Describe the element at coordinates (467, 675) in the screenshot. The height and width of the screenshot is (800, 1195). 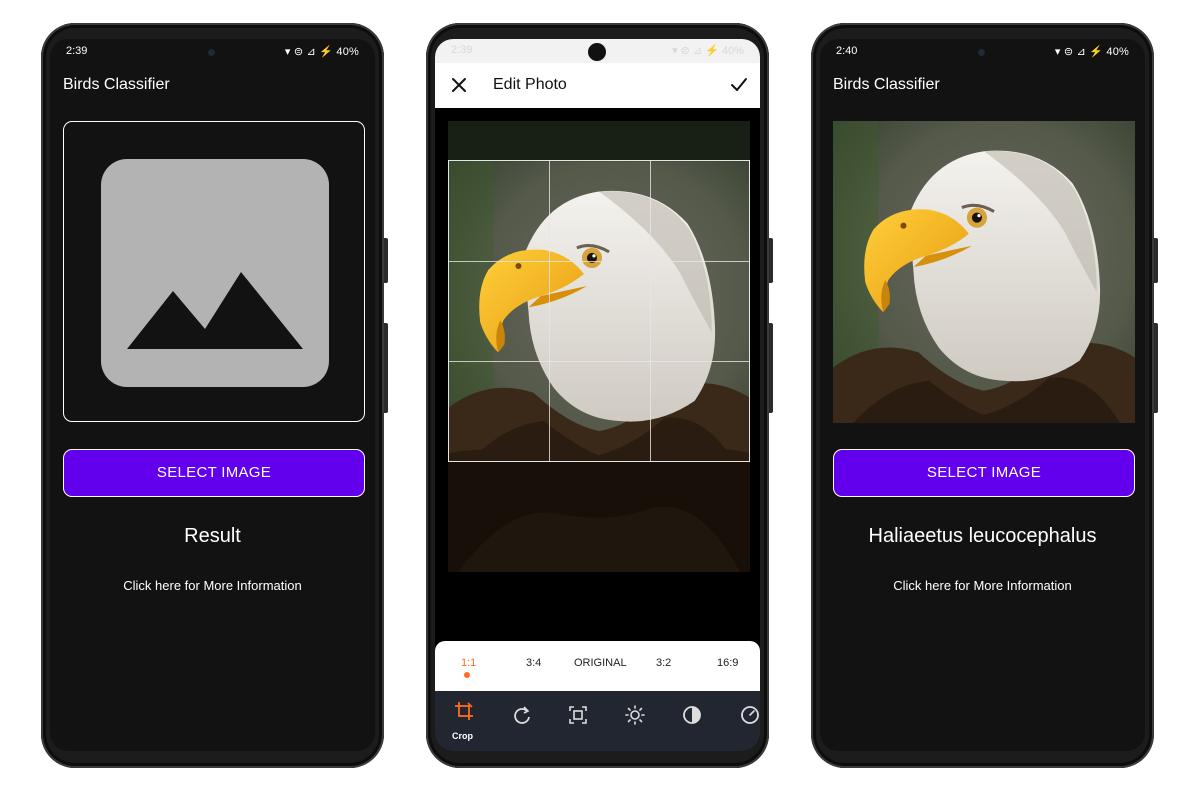
I see `selected-ratio-indicator` at that location.